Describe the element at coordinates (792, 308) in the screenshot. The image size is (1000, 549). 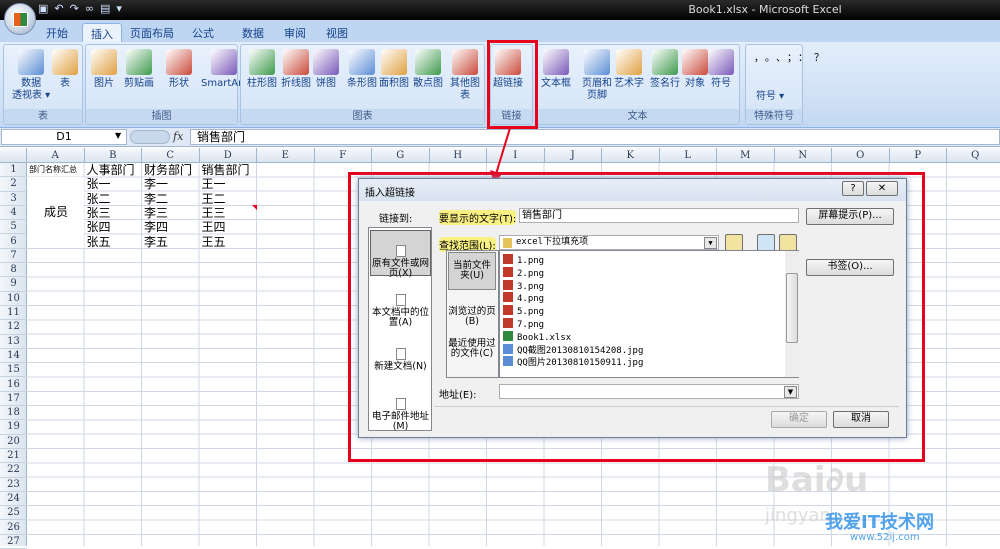
I see `scrollbar-thumb` at that location.